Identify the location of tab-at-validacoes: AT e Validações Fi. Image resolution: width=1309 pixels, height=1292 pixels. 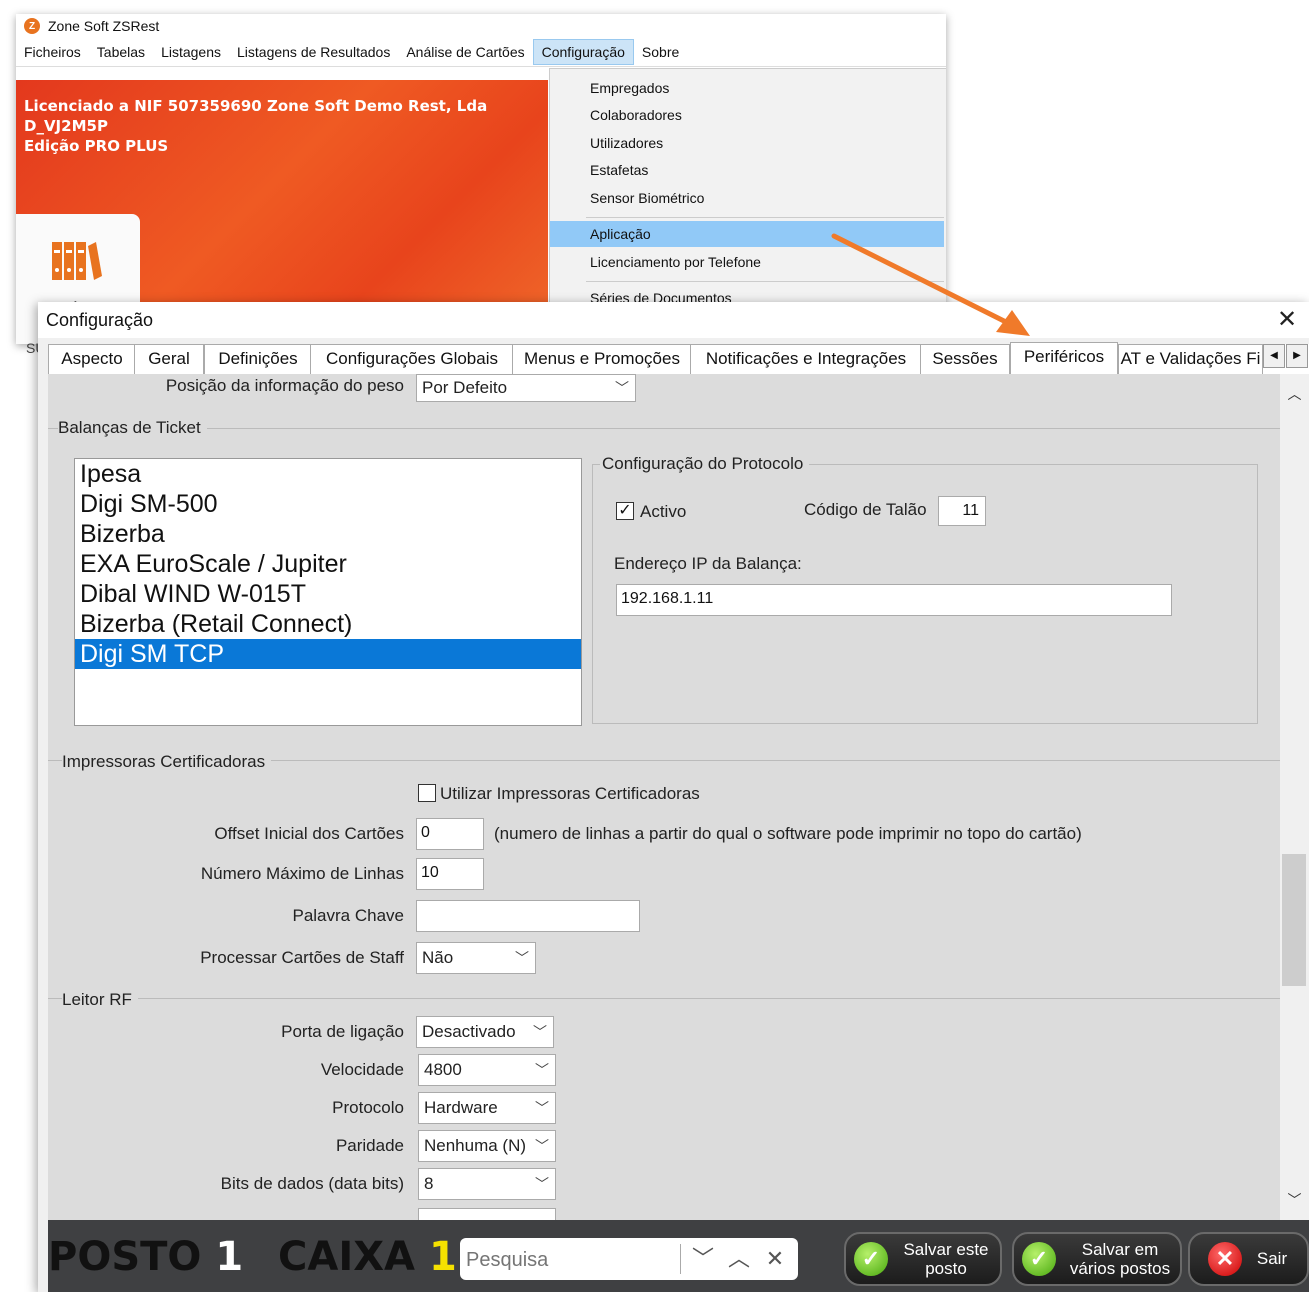
(1190, 359).